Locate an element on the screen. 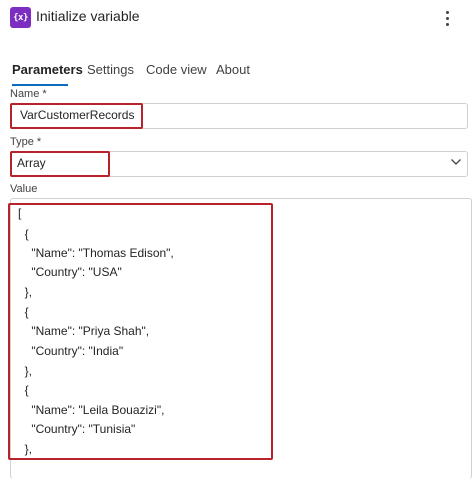  code-line: "Name": "Leila Bouazizi", is located at coordinates (91, 410).